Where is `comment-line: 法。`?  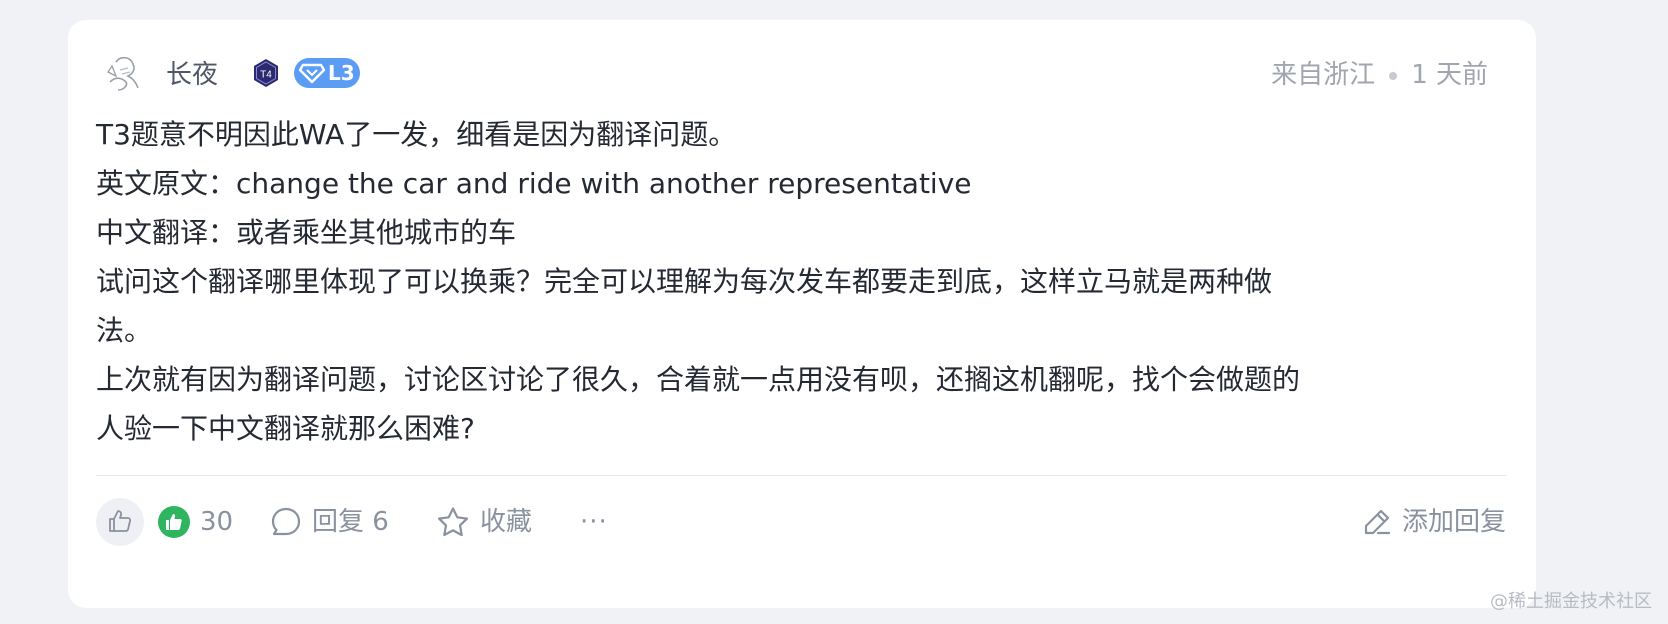 comment-line: 法。 is located at coordinates (124, 330).